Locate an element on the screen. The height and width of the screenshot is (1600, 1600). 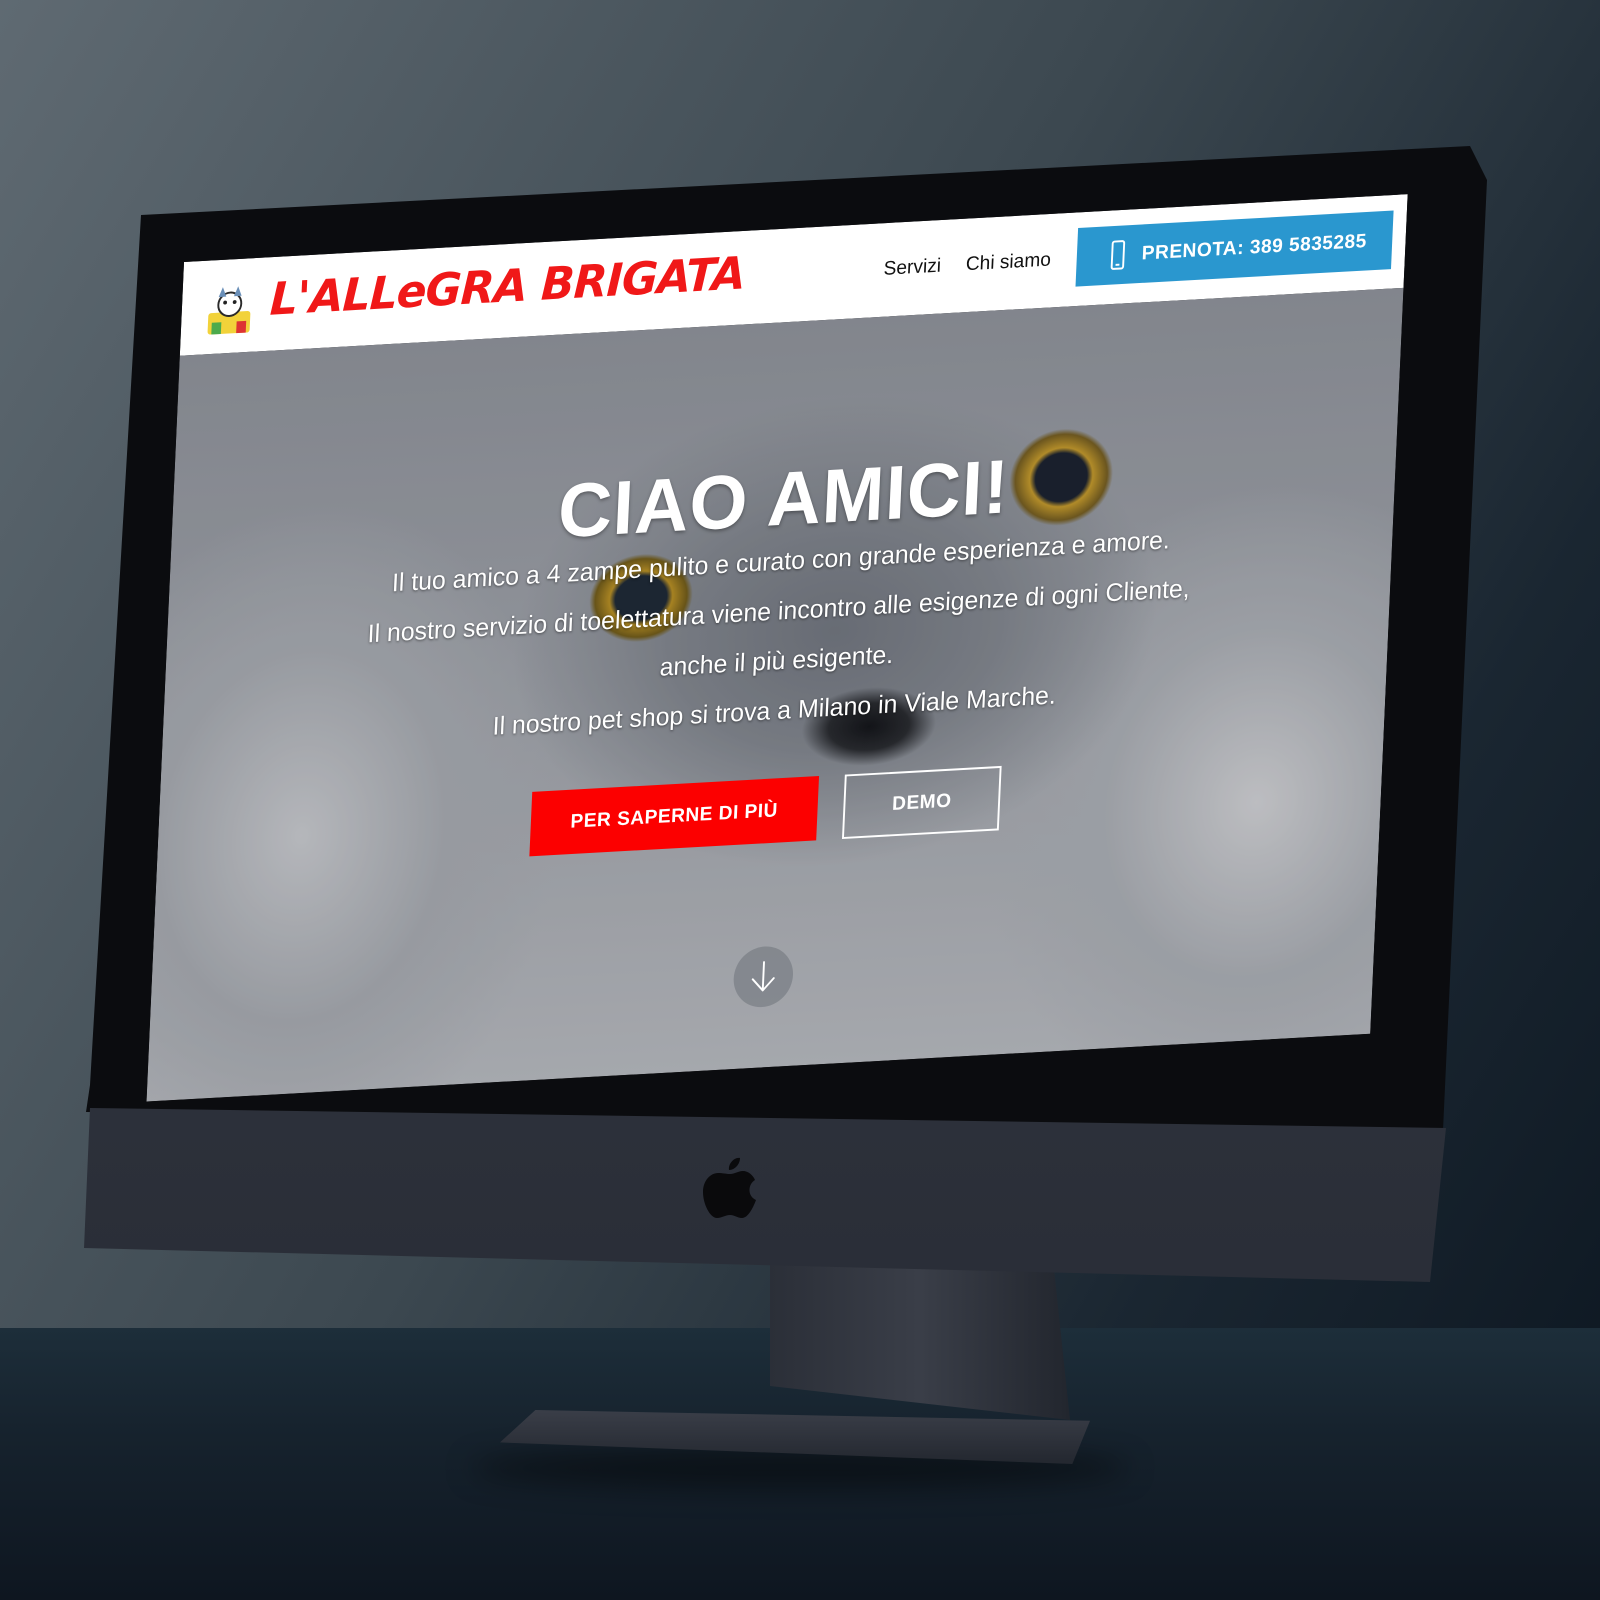
main-nav: Servizi Chi siamo is located at coordinates (967, 265).